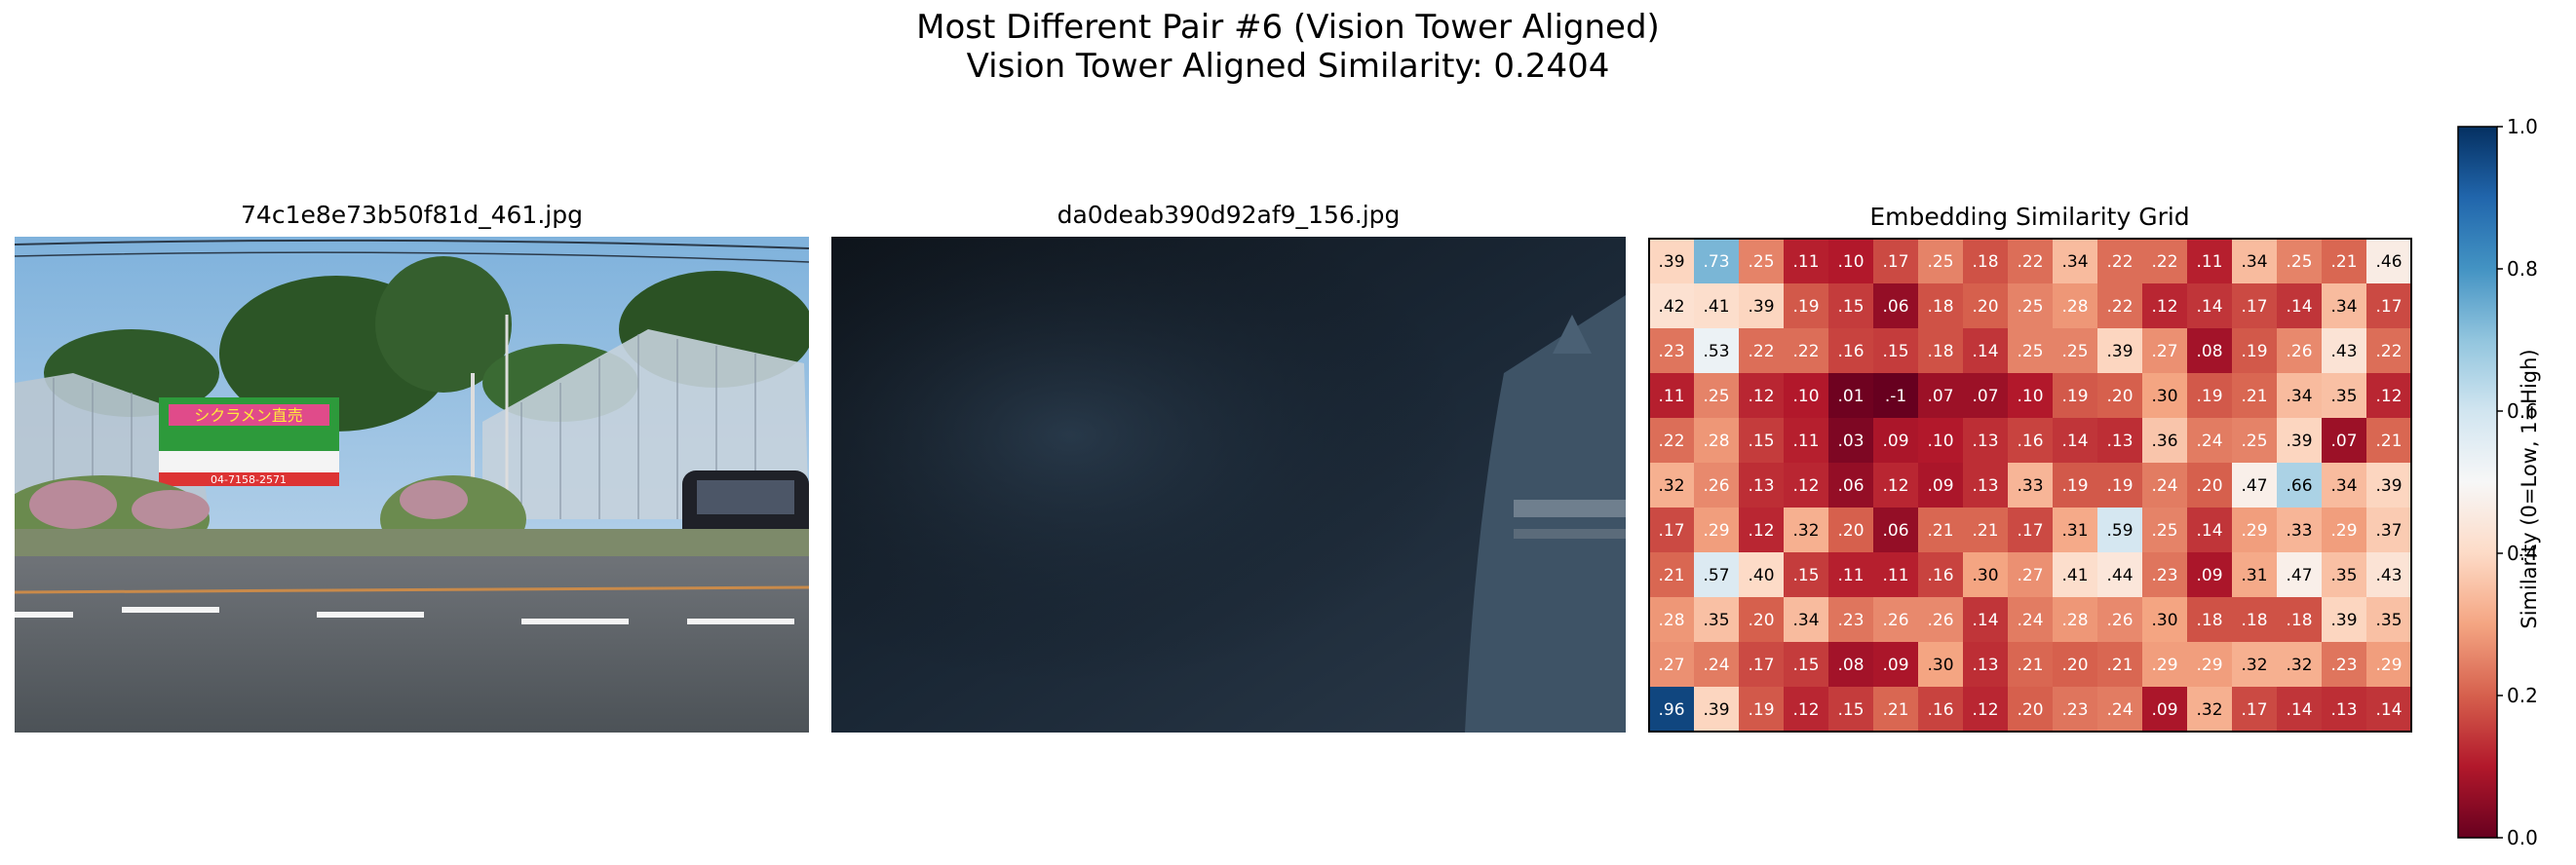  Describe the element at coordinates (2119, 531) in the screenshot. I see `heatmap-cell-label: .59` at that location.